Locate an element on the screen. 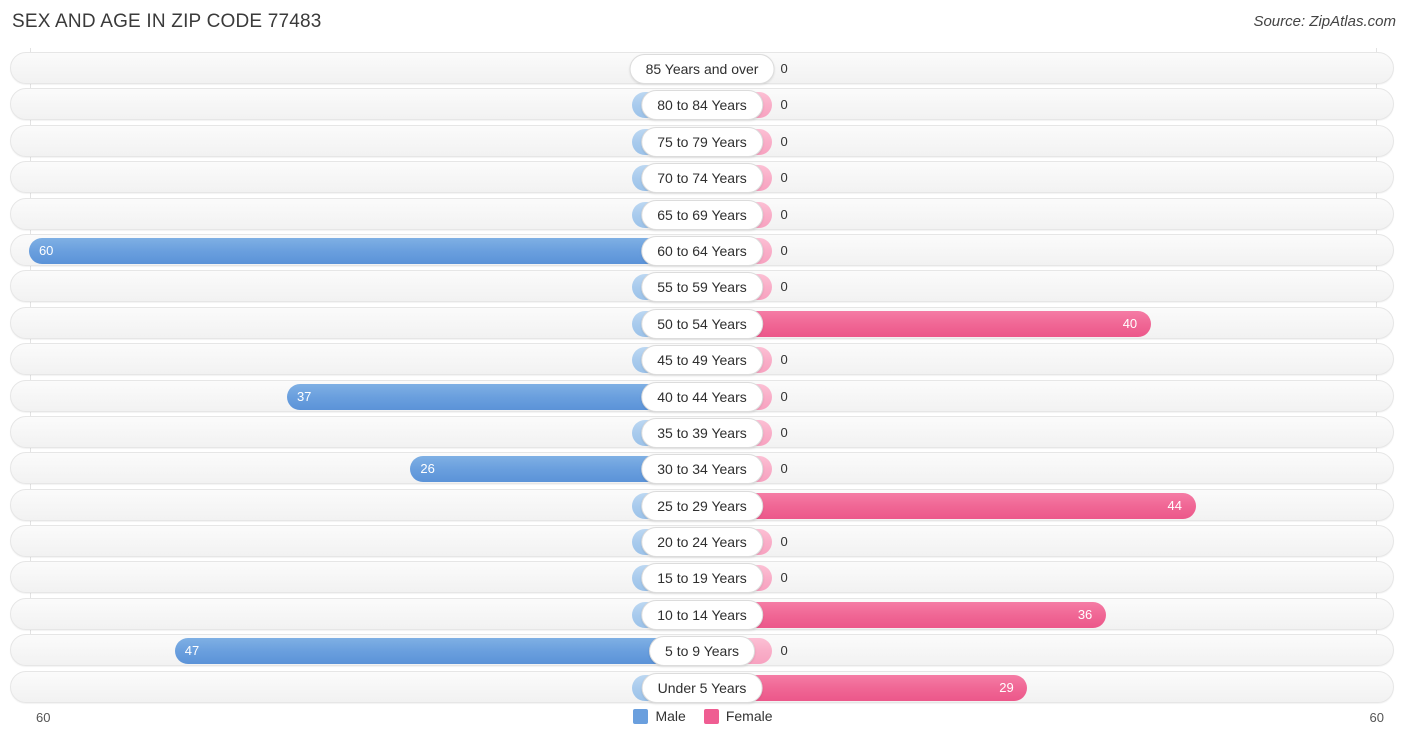 This screenshot has width=1406, height=741. age-group-label: 40 to 44 Years is located at coordinates (702, 396).